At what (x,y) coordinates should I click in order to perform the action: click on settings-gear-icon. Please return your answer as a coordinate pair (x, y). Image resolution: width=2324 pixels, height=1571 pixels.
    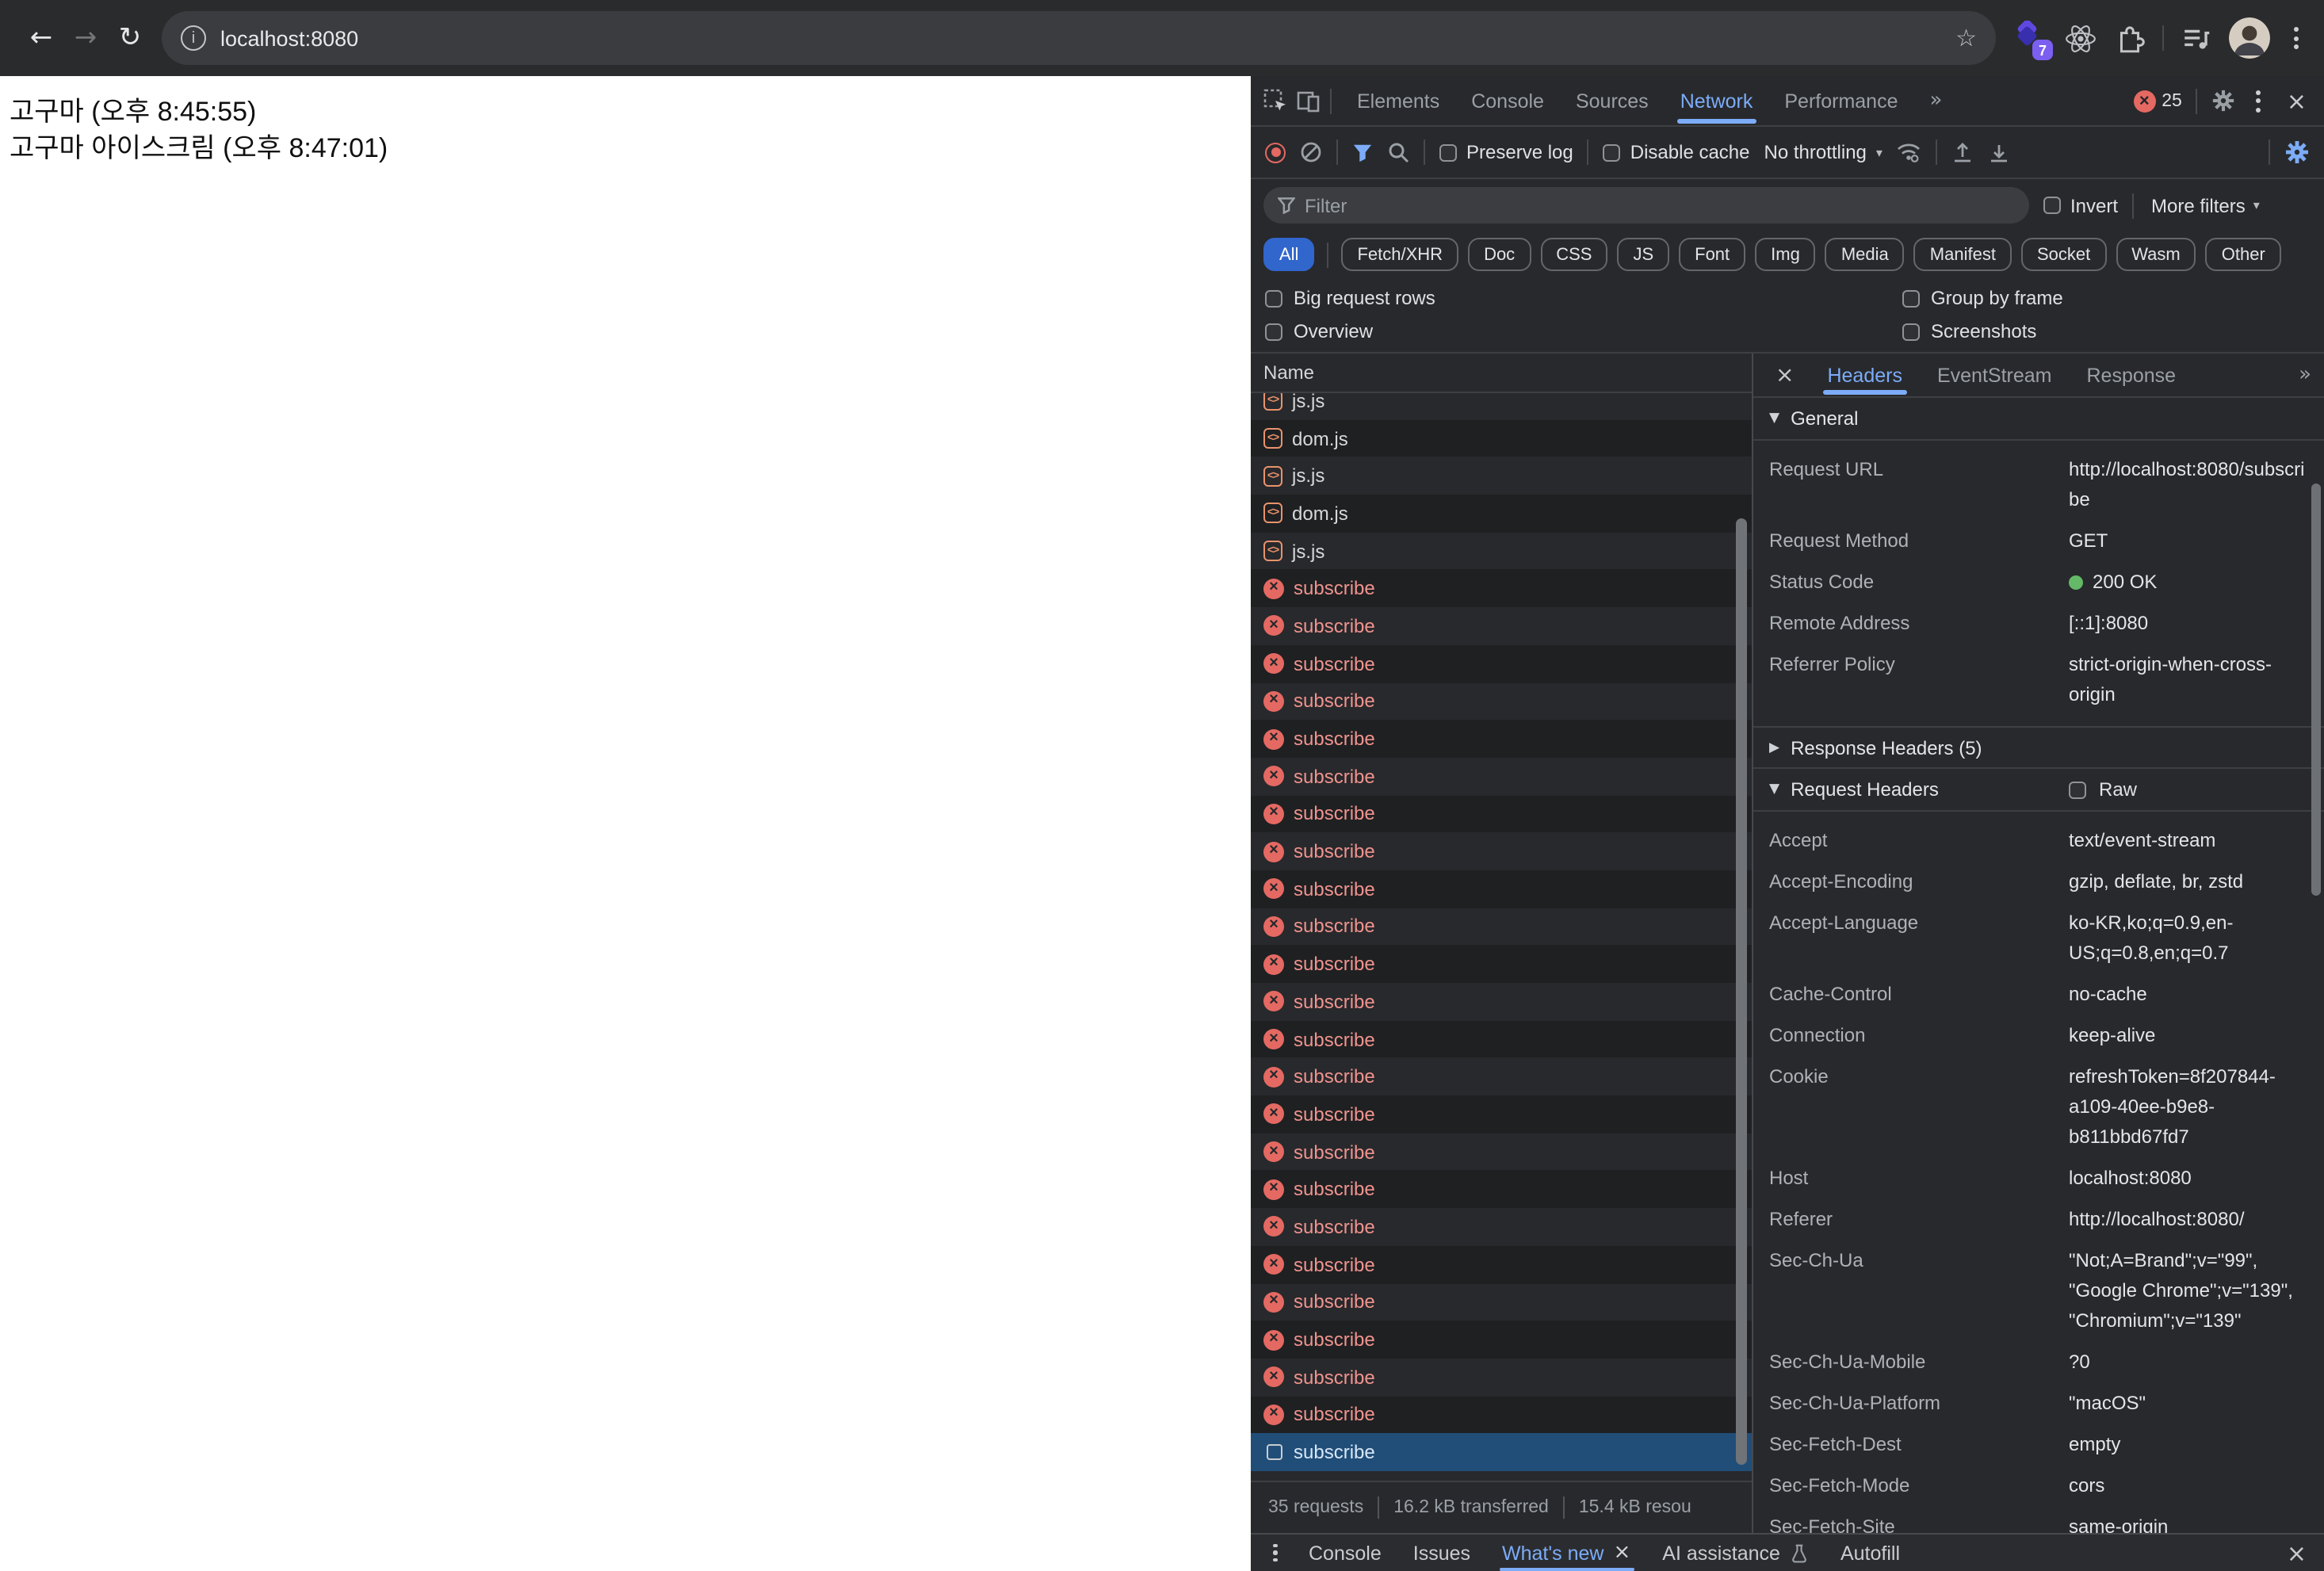
    Looking at the image, I should click on (2224, 101).